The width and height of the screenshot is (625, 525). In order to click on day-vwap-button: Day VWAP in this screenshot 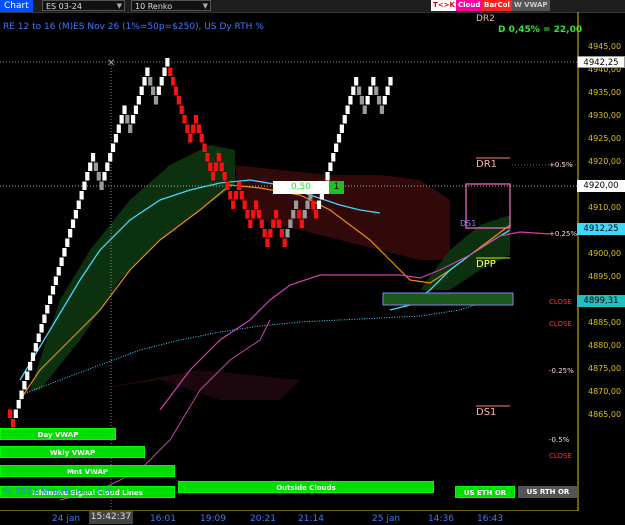, I will do `click(58, 434)`.